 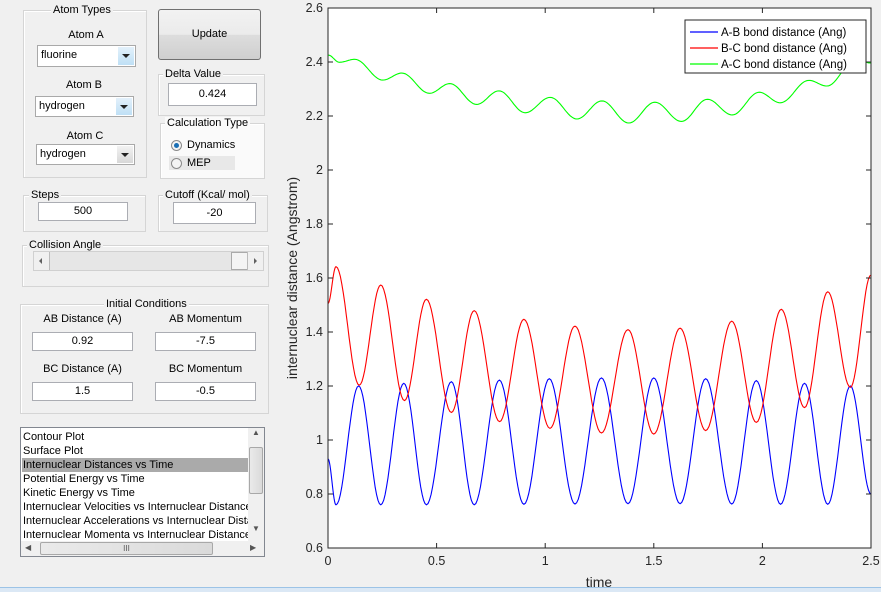 What do you see at coordinates (784, 49) in the screenshot?
I see `legend-label: B-C bond distance (Ang)` at bounding box center [784, 49].